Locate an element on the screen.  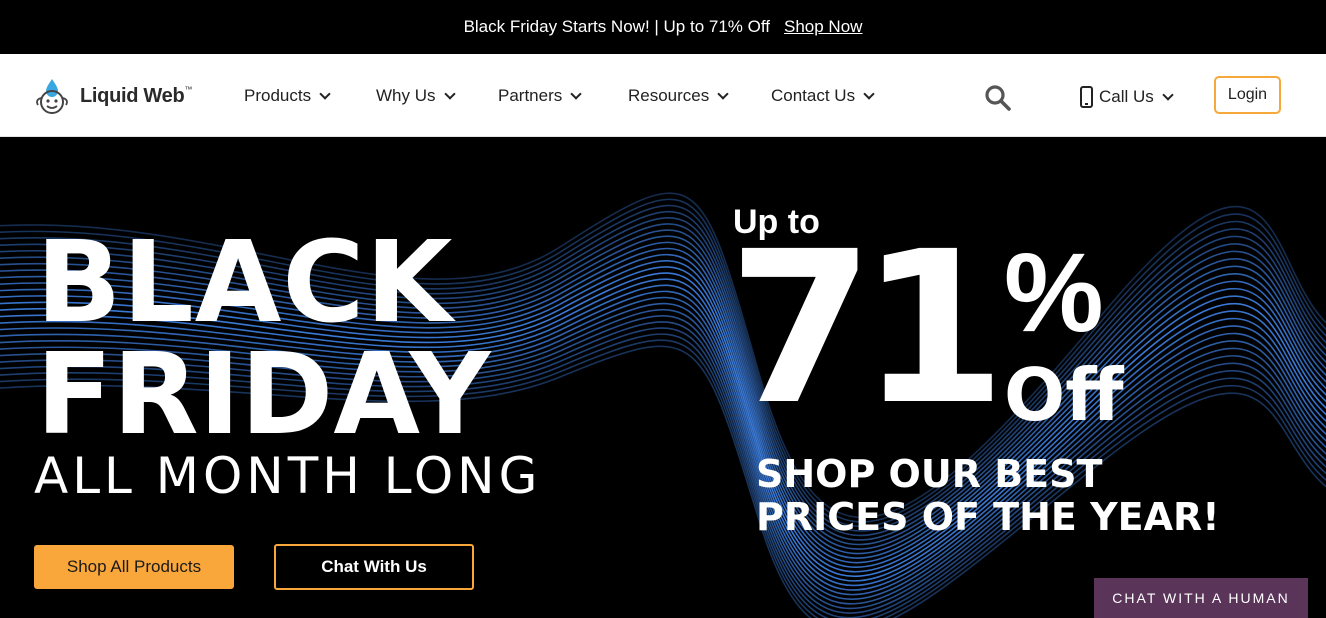
hero-title-black: BLACK is located at coordinates (245, 283).